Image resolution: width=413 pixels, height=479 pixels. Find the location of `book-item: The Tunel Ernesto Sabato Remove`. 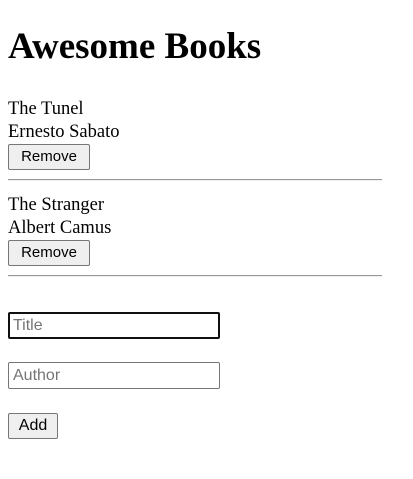

book-item: The Tunel Ernesto Sabato Remove is located at coordinates (195, 134).